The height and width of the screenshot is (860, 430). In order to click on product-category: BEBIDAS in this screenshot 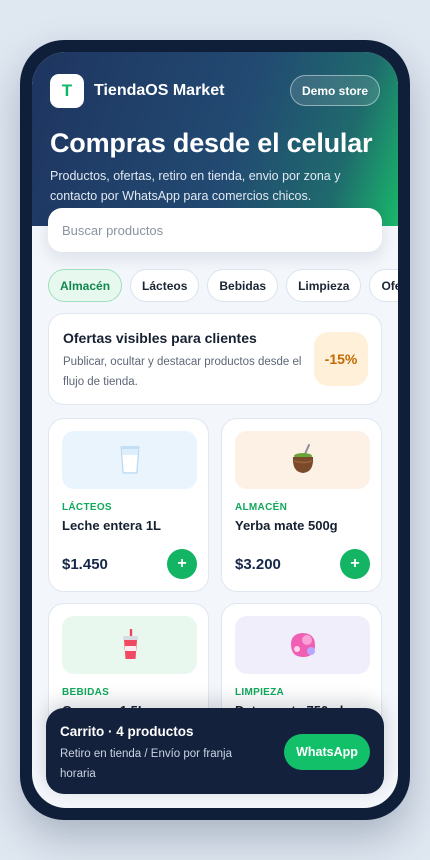, I will do `click(86, 692)`.